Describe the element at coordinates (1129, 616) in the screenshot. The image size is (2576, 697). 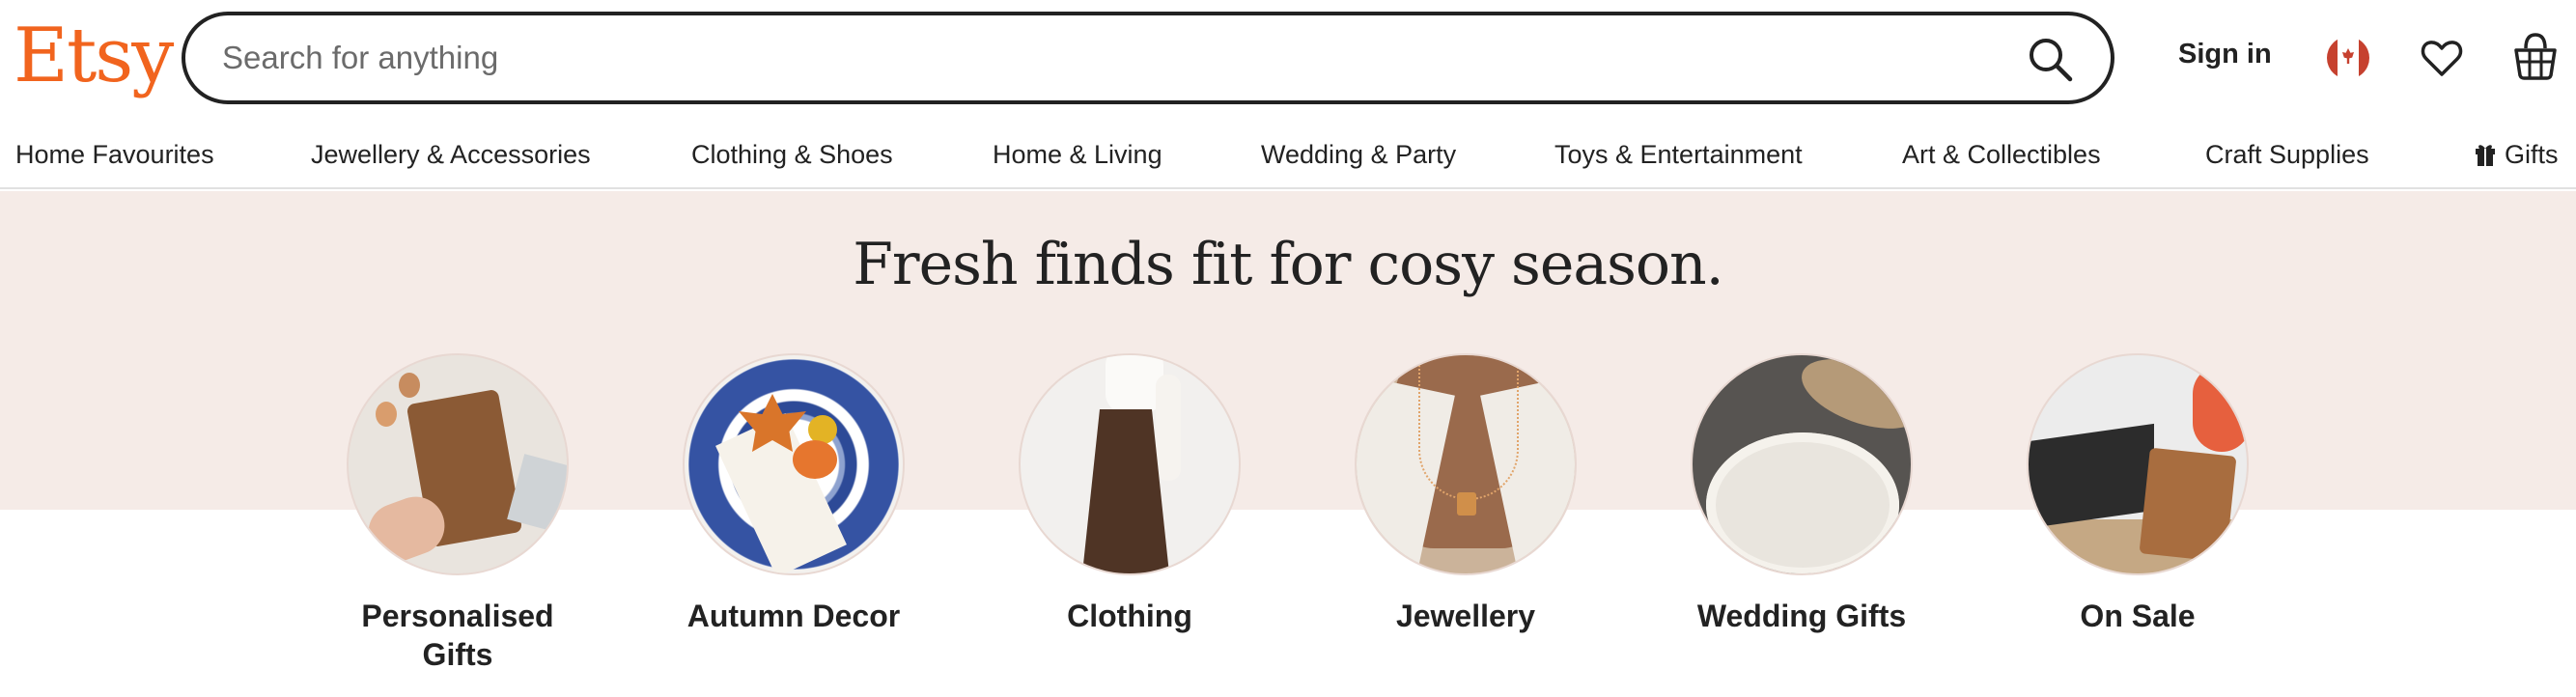
I see `category-label: Clothing` at that location.